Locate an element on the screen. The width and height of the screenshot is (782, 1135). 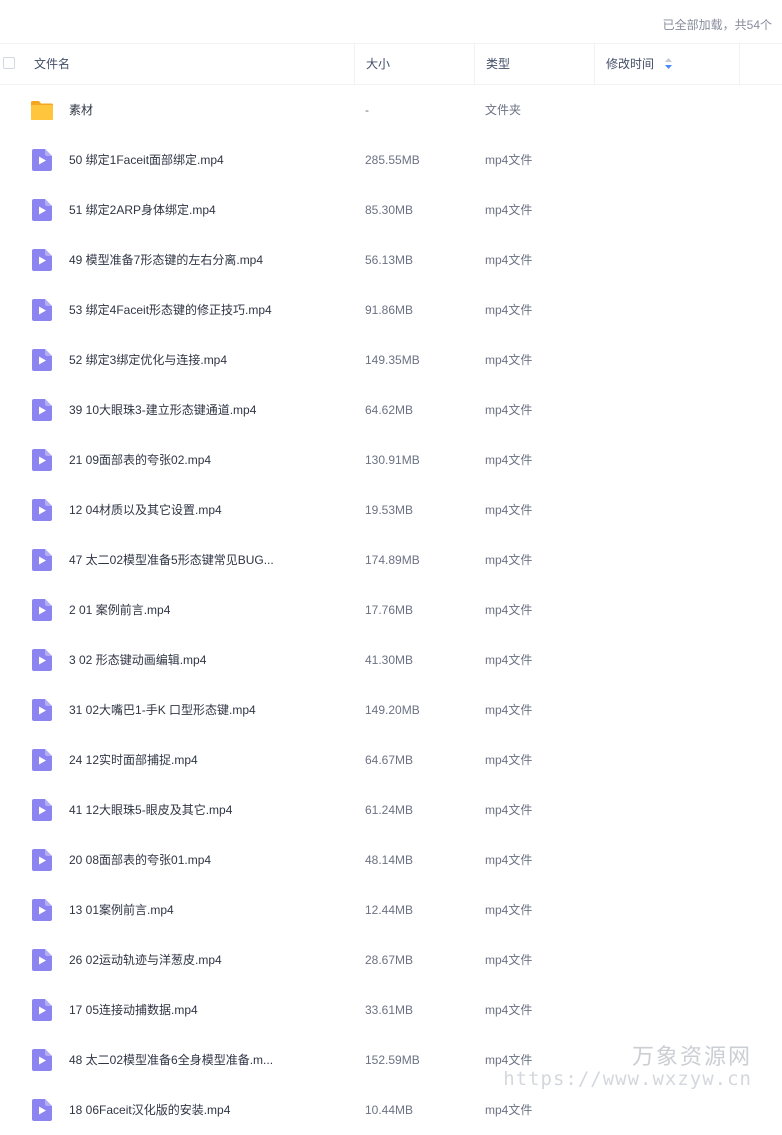
file-name: 3 02 形态键动画编辑.mp4 is located at coordinates (204, 660).